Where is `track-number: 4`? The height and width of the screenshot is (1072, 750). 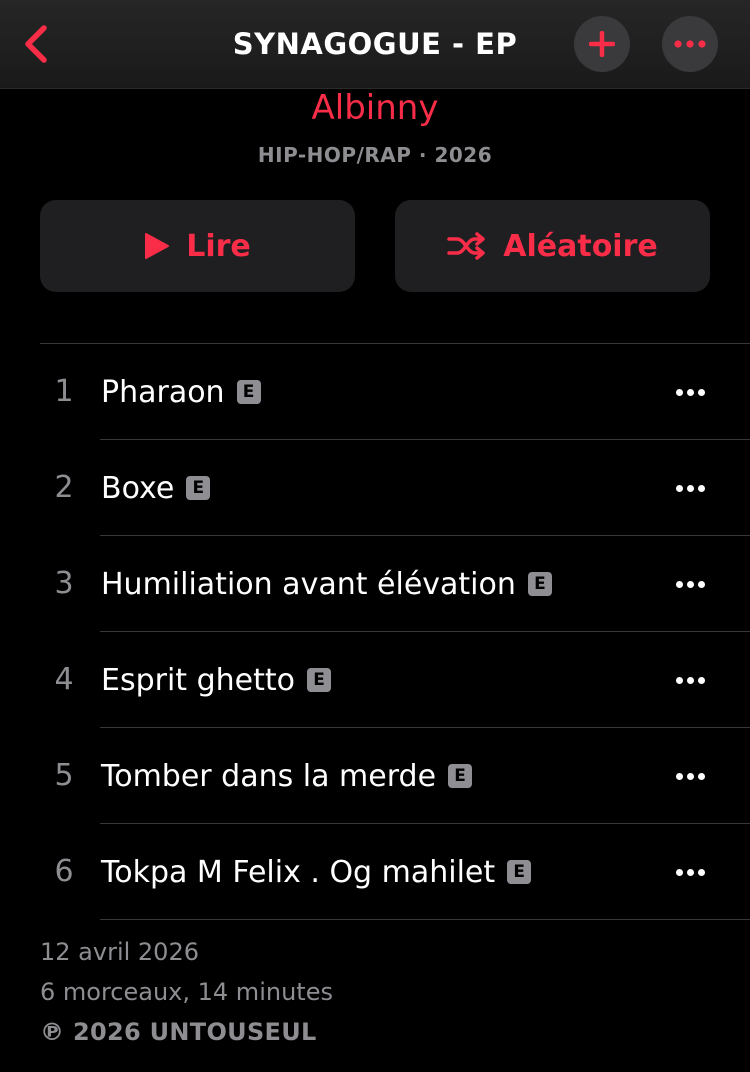
track-number: 4 is located at coordinates (64, 679).